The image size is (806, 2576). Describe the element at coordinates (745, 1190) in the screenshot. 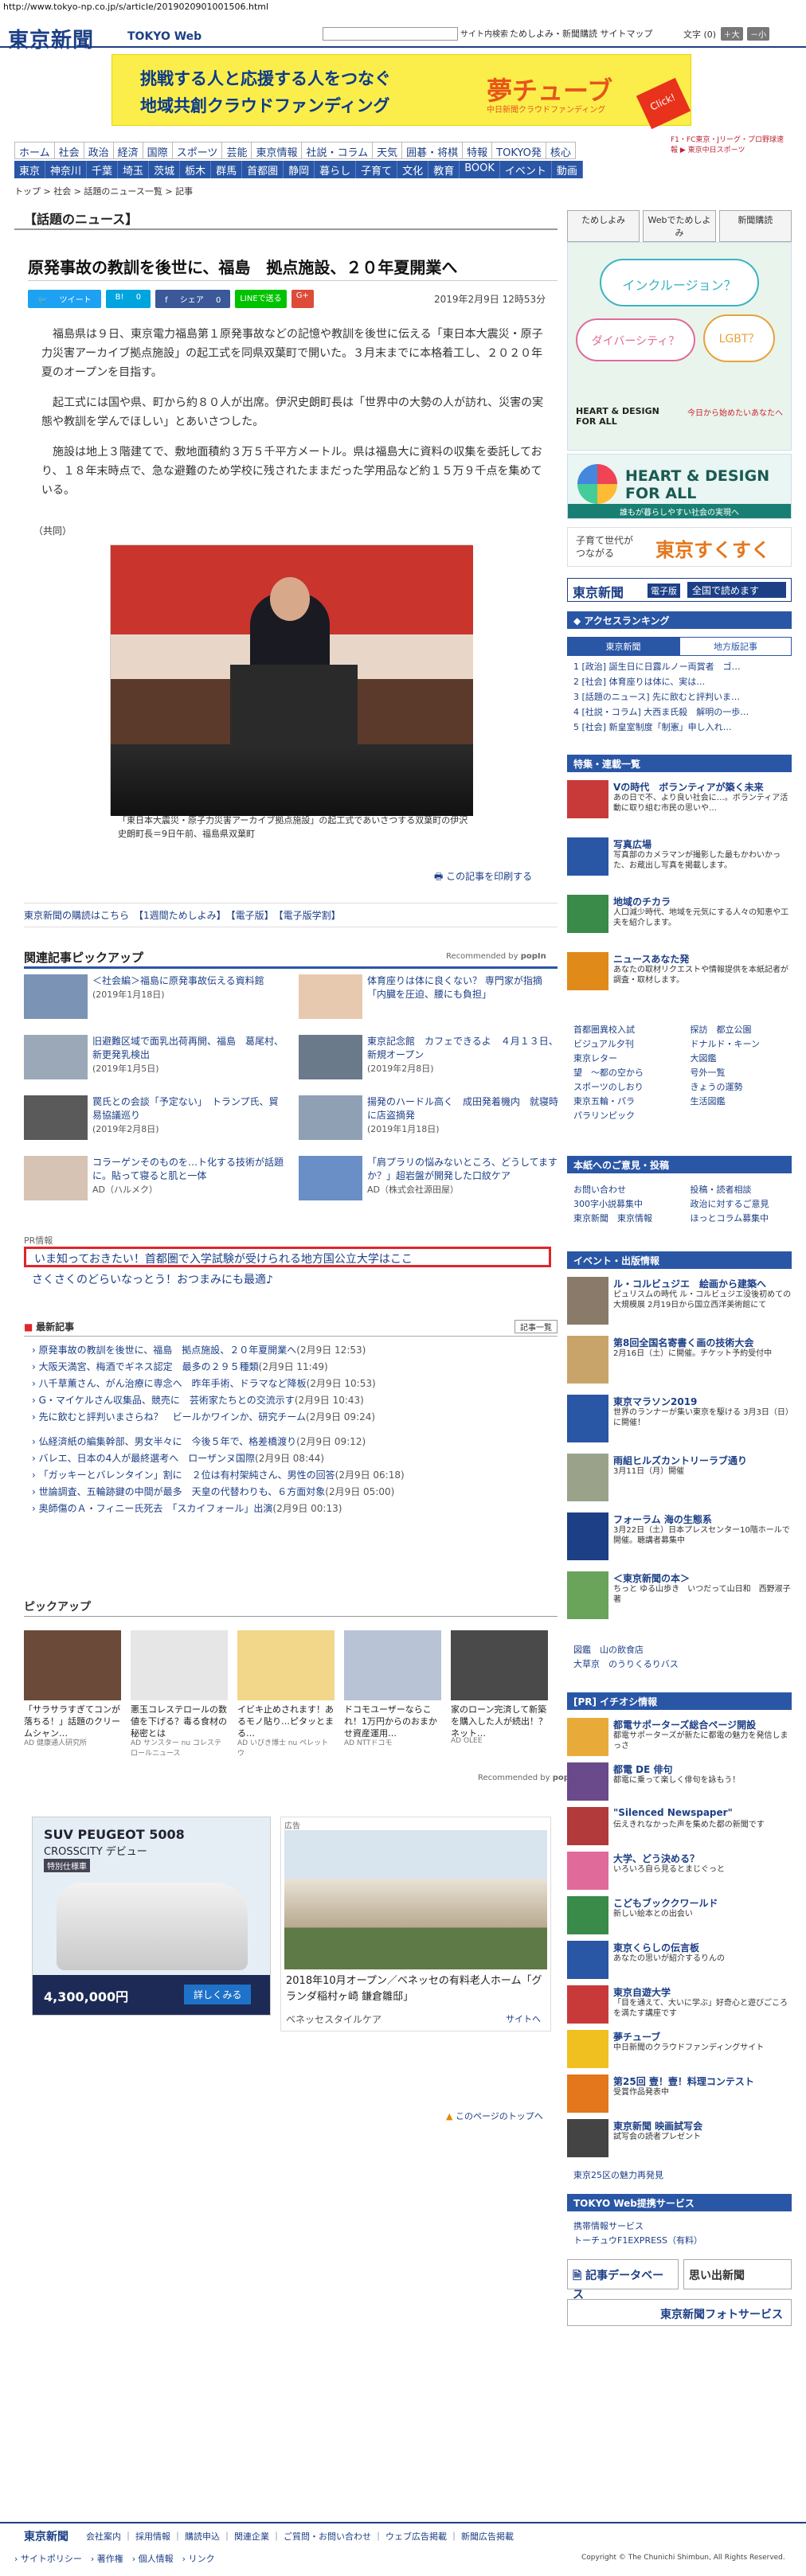

I see `reader-list-item: 投稿・読者相談` at that location.